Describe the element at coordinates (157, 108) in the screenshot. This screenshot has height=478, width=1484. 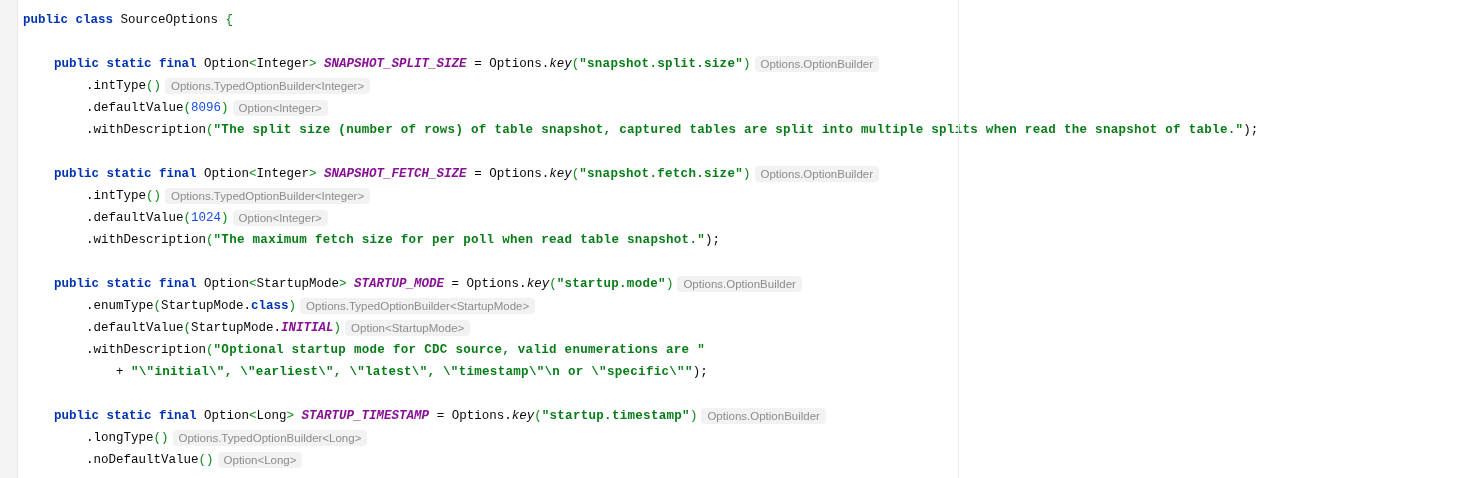
I see `code-line: .defaultValue(8096)` at that location.